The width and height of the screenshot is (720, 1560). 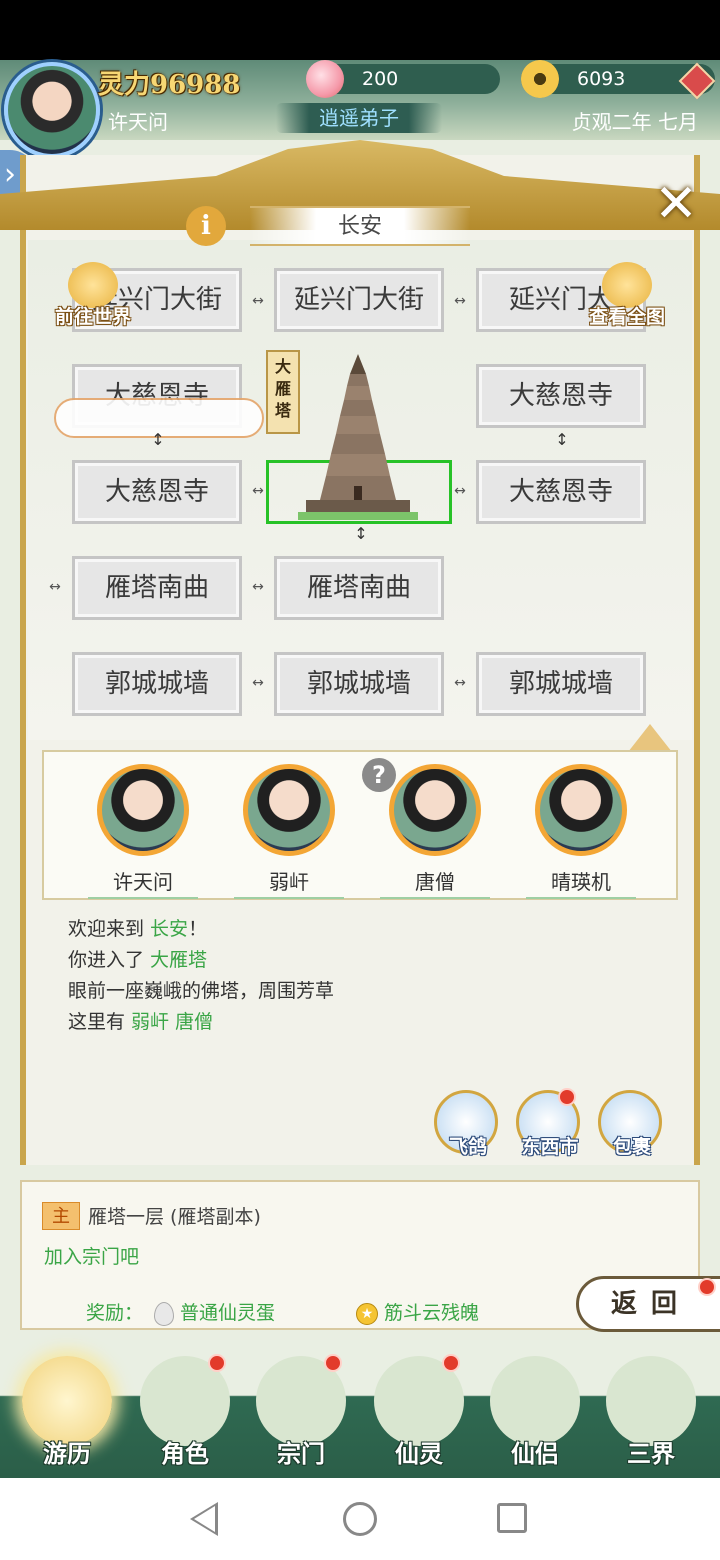 I want to click on quest-description: 加入宗门吧, so click(x=92, y=1257).